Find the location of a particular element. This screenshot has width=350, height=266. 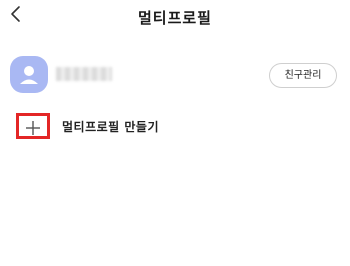

avatar is located at coordinates (29, 74).